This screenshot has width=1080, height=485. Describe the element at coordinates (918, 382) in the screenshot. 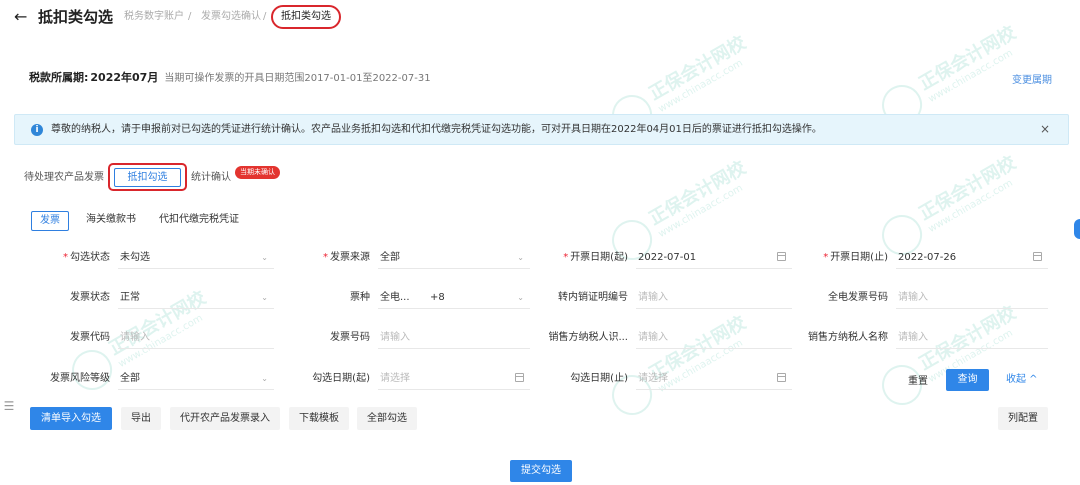

I see `reset-button: 重置` at that location.